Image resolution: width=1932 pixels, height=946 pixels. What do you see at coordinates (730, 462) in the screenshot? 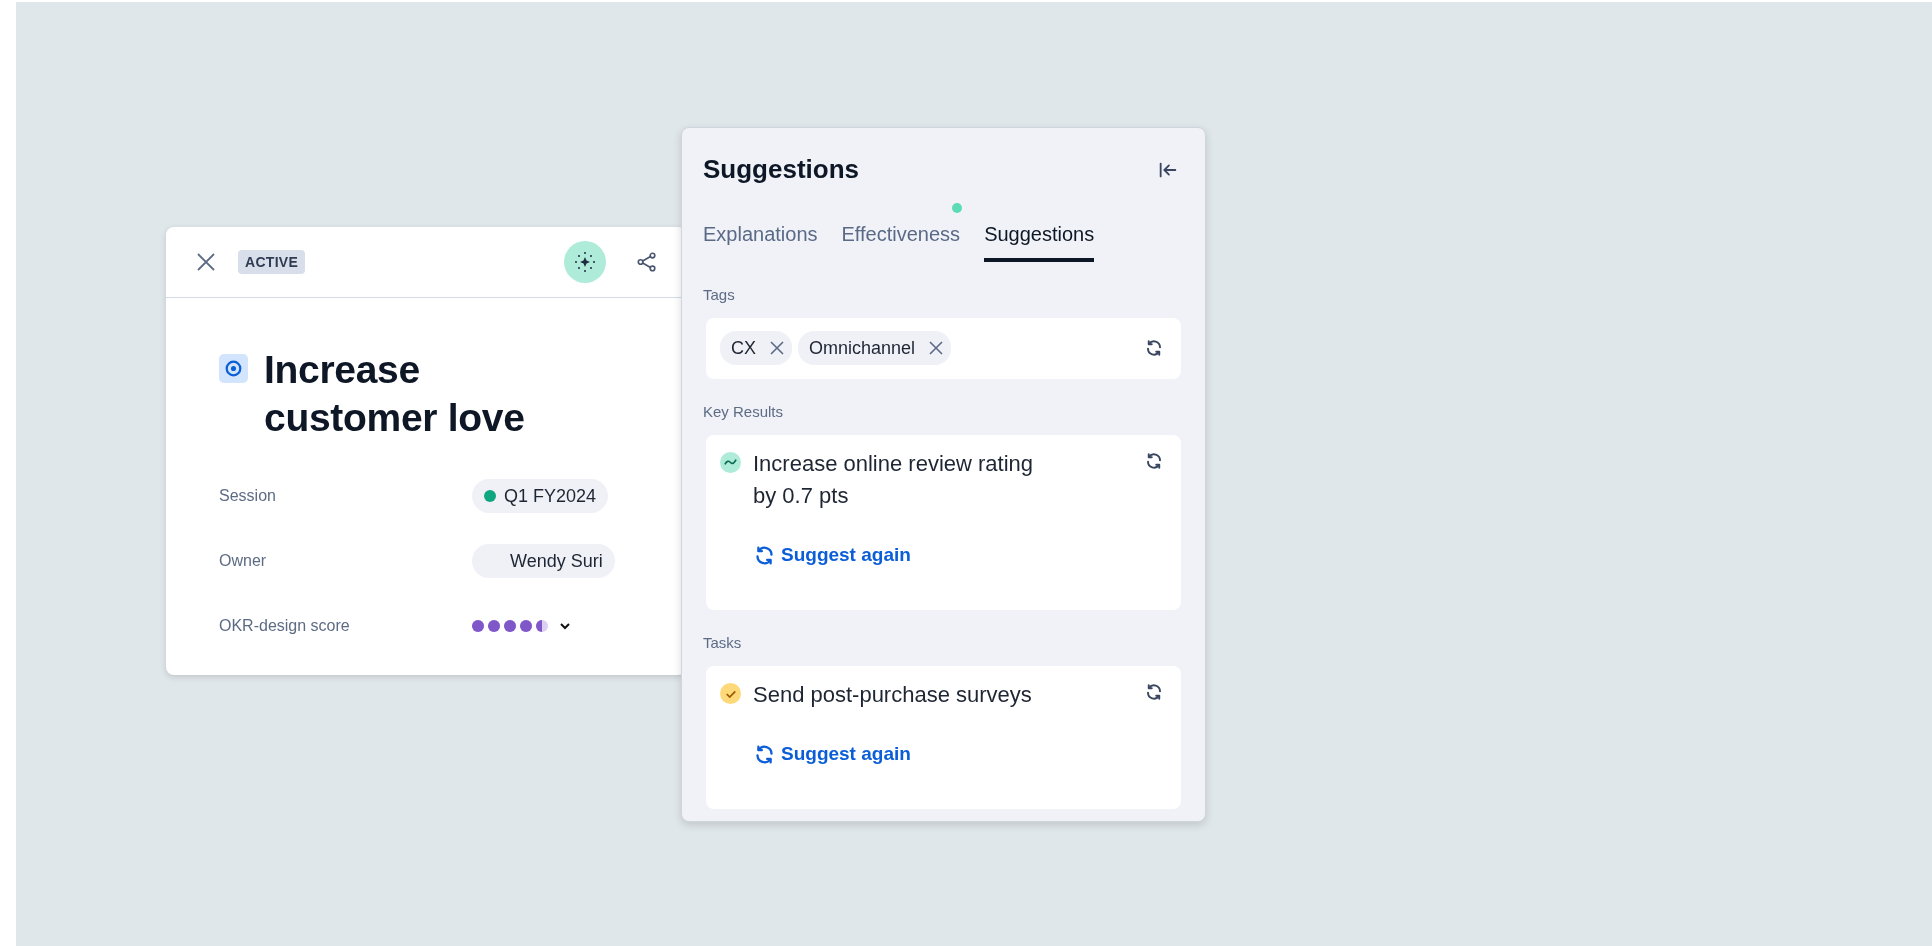
I see `trend-icon` at bounding box center [730, 462].